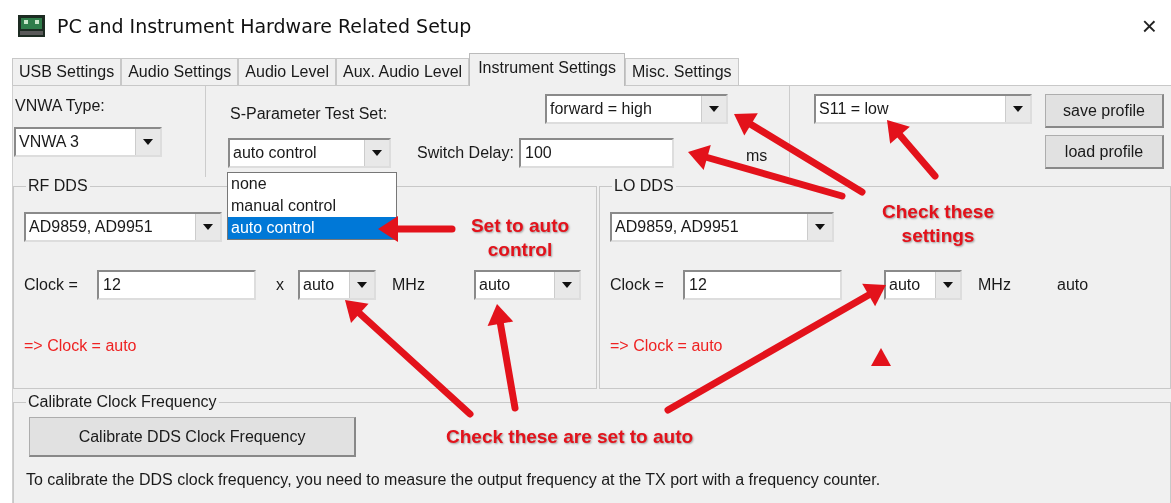  I want to click on triangle-marker, so click(881, 357).